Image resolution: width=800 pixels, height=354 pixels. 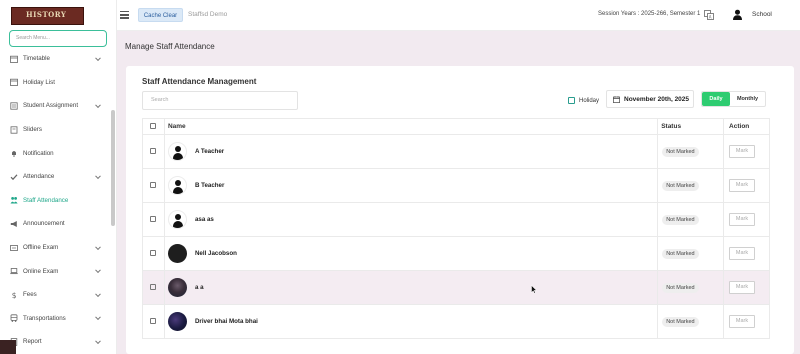 I want to click on name-cell: B Teacher, so click(x=411, y=185).